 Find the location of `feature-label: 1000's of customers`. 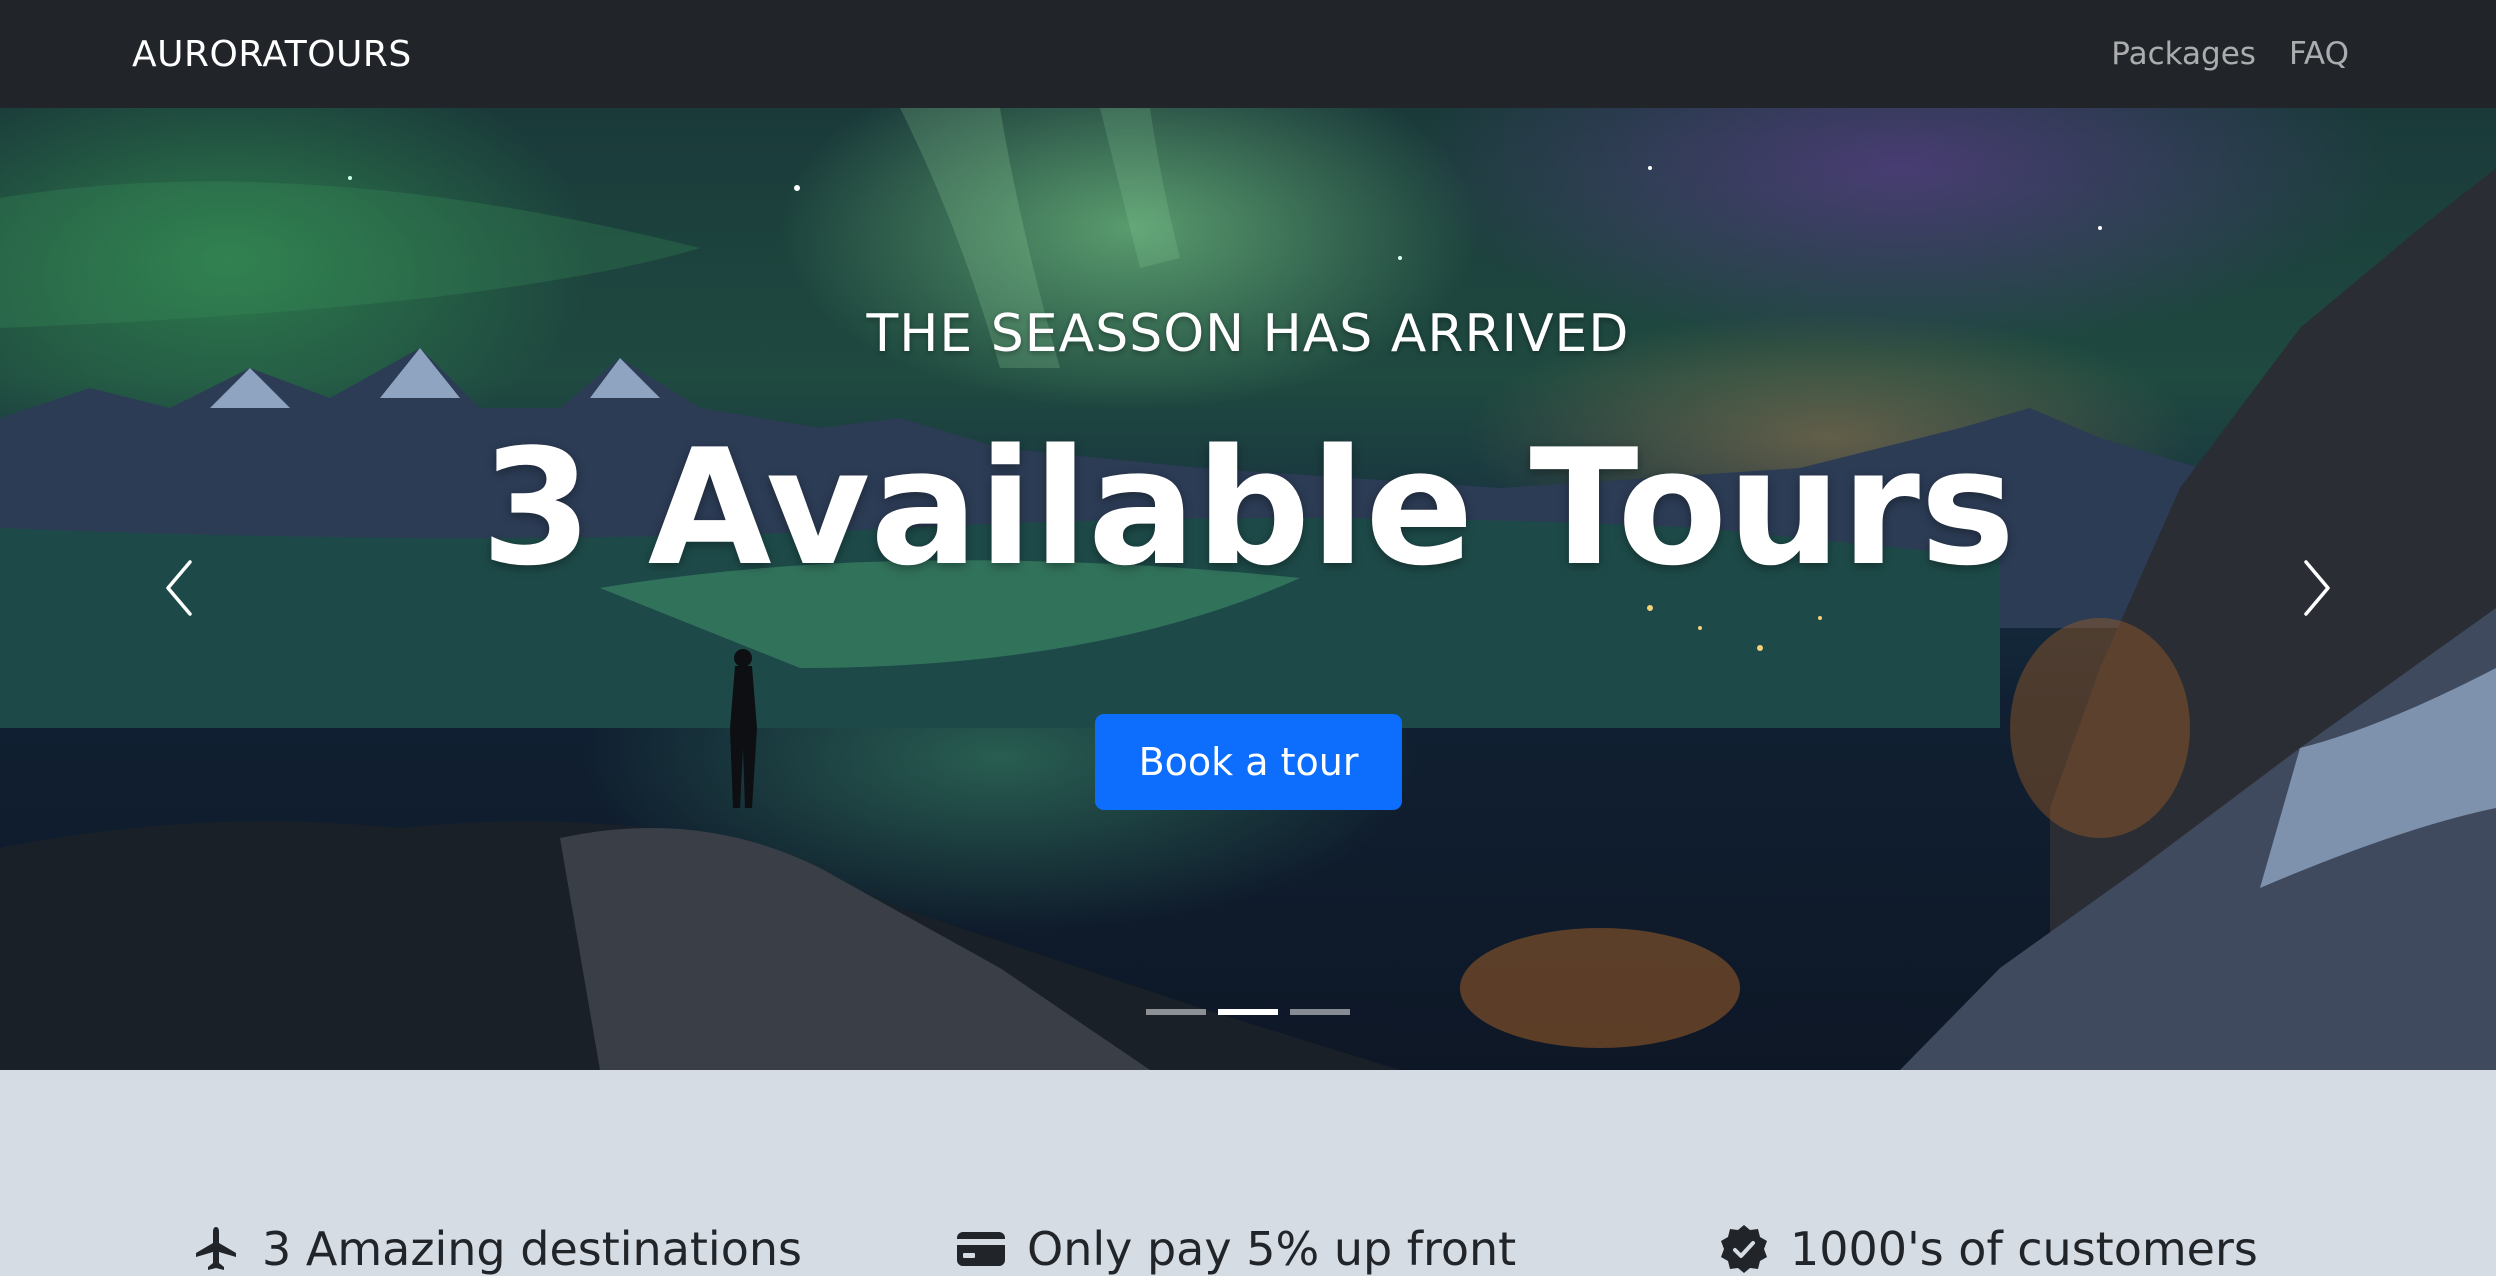

feature-label: 1000's of customers is located at coordinates (2024, 1249).